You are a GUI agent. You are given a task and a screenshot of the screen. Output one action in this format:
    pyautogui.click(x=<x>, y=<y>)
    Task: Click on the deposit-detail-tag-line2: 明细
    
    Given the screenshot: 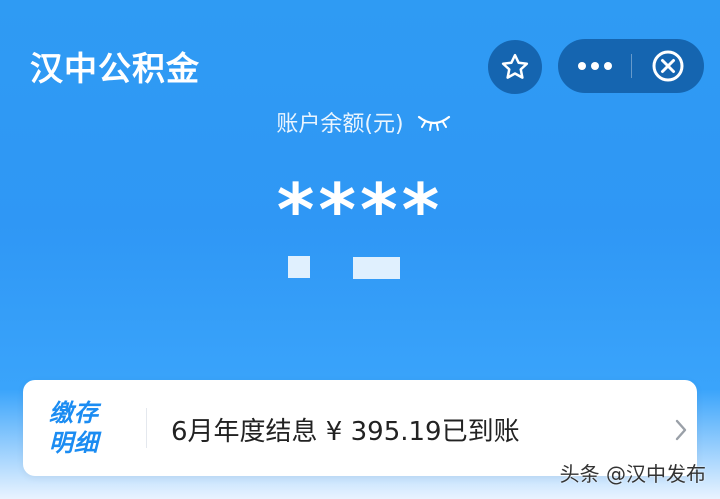 What is the action you would take?
    pyautogui.click(x=74, y=443)
    